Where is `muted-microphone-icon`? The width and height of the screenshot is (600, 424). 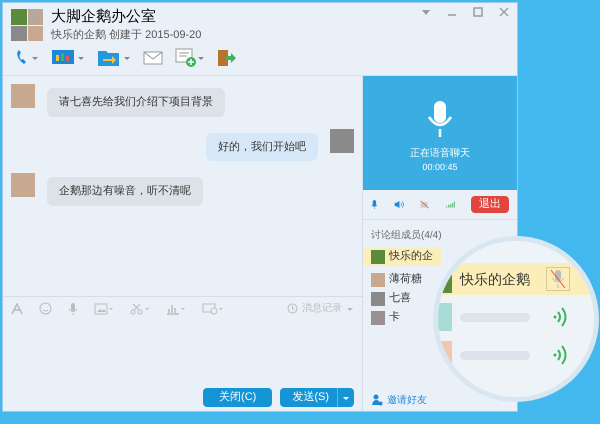 muted-microphone-icon is located at coordinates (558, 279).